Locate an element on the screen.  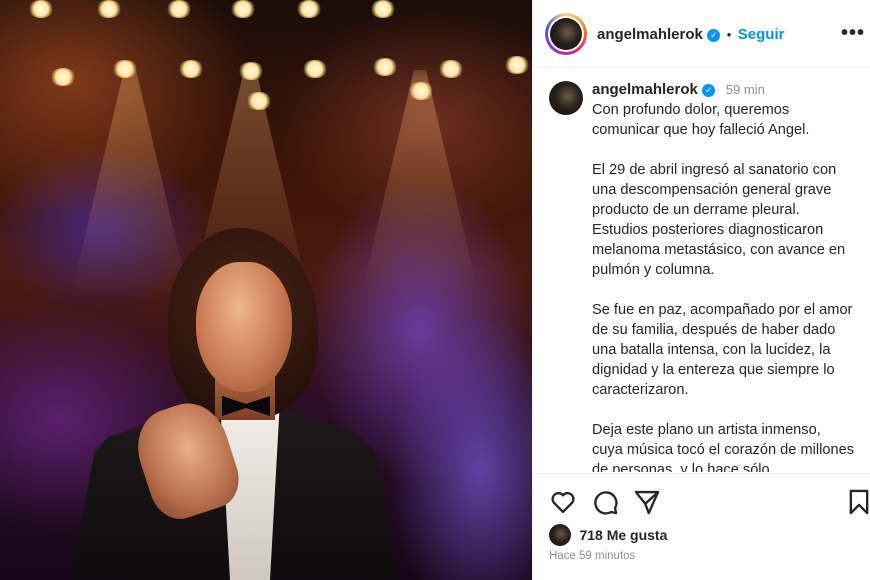
caption-time: 59 min is located at coordinates (745, 89).